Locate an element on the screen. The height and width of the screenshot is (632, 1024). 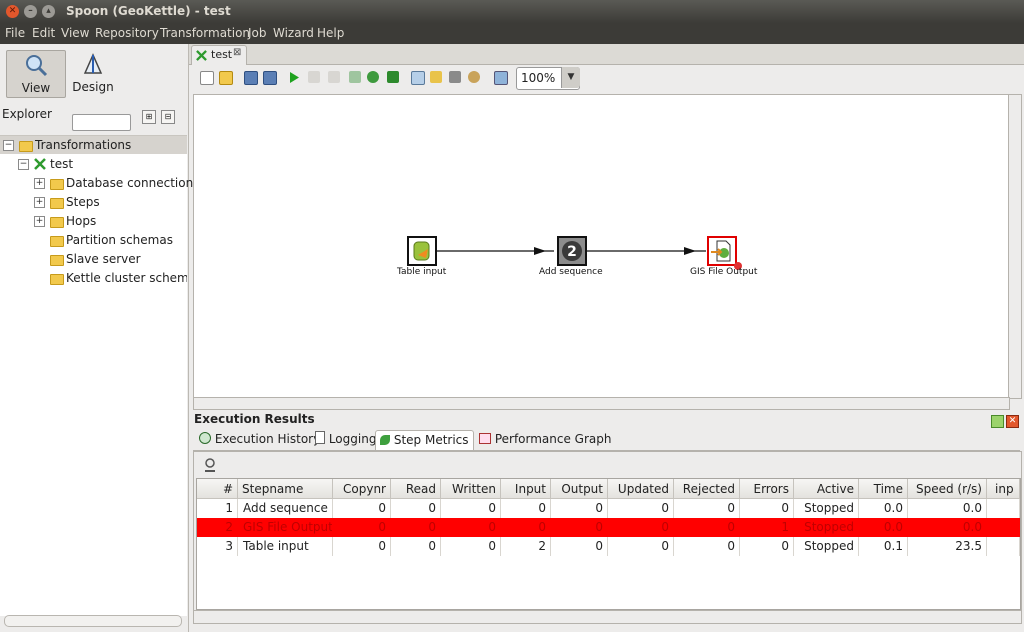
save-as-icon is located at coordinates (270, 78).